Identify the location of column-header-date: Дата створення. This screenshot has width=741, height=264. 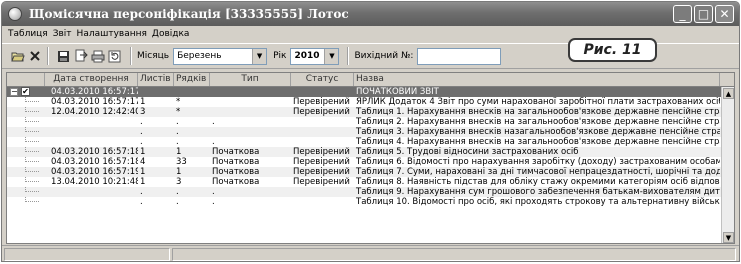
(91, 79).